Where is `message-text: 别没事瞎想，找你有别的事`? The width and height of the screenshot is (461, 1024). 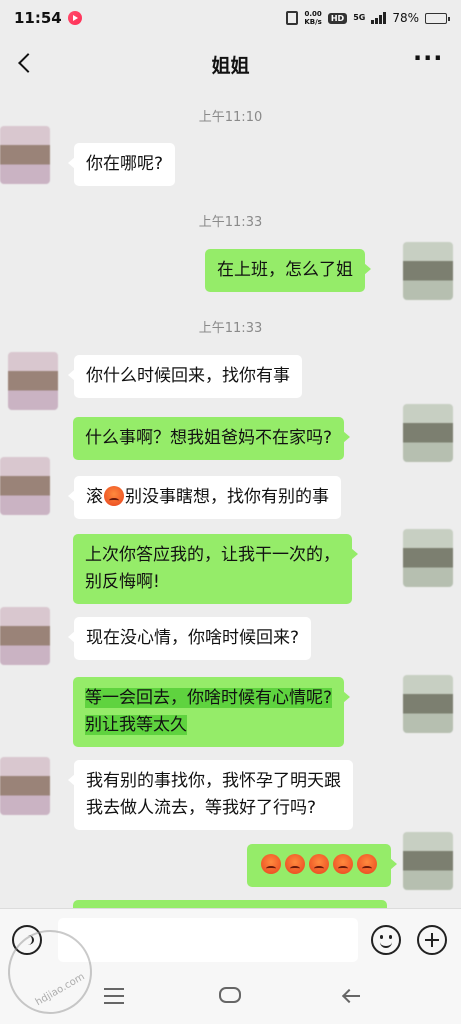 message-text: 别没事瞎想，找你有别的事 is located at coordinates (227, 497).